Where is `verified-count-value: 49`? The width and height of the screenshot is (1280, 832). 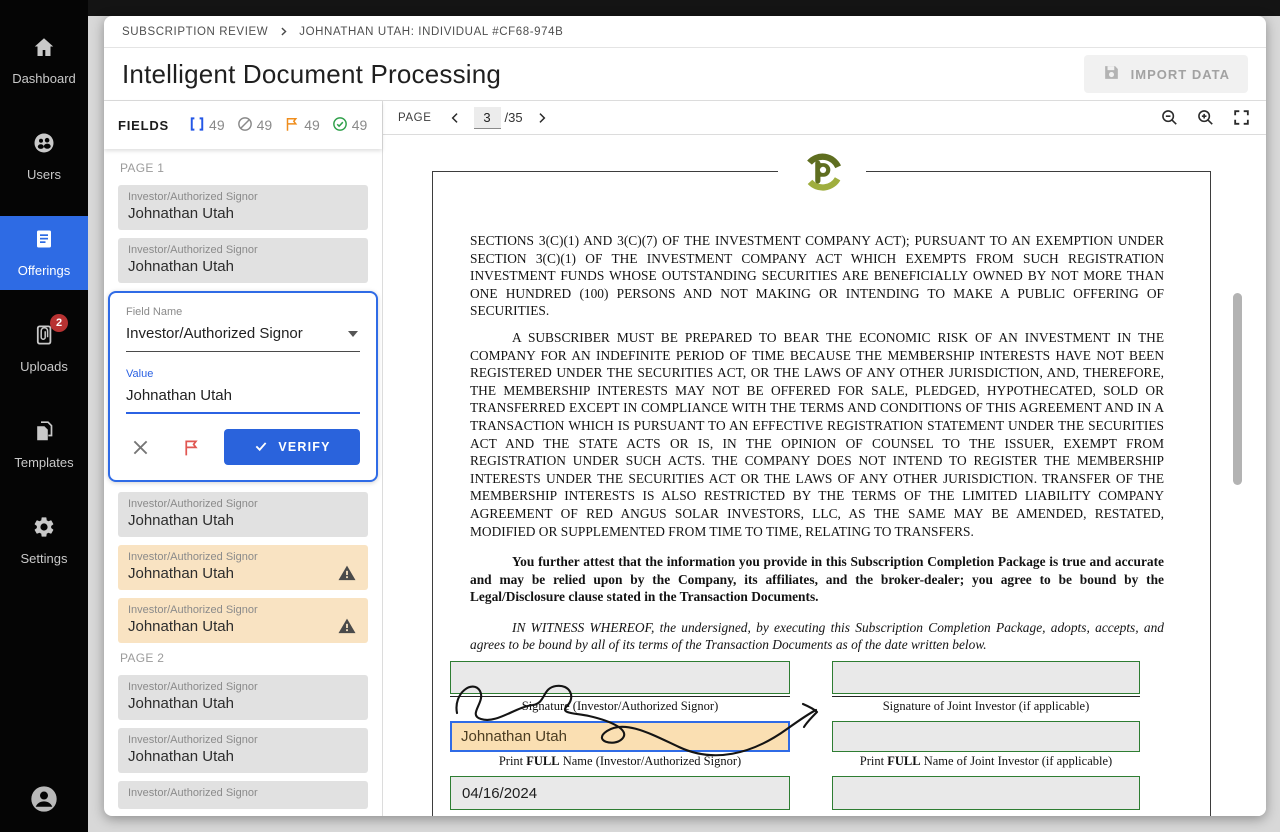 verified-count-value: 49 is located at coordinates (359, 125).